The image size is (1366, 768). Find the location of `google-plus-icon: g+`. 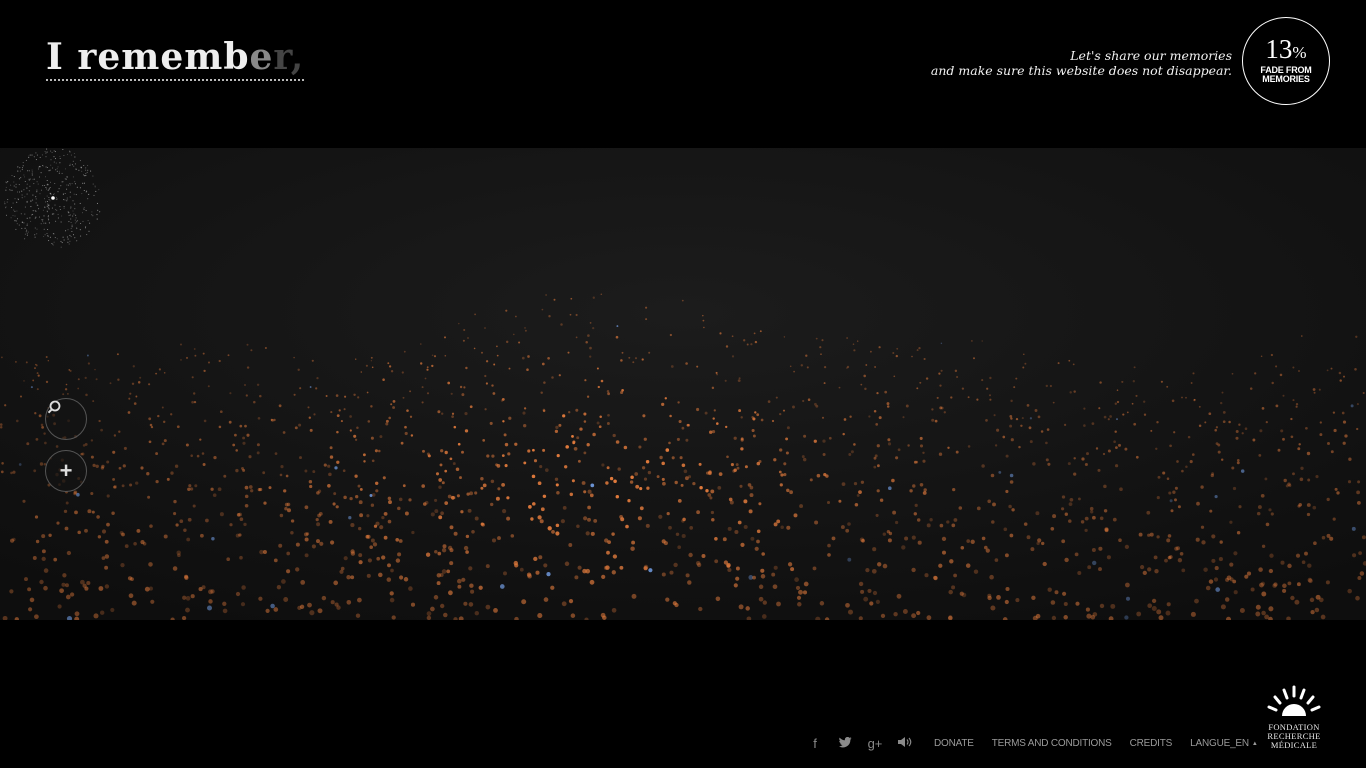

google-plus-icon: g+ is located at coordinates (875, 743).